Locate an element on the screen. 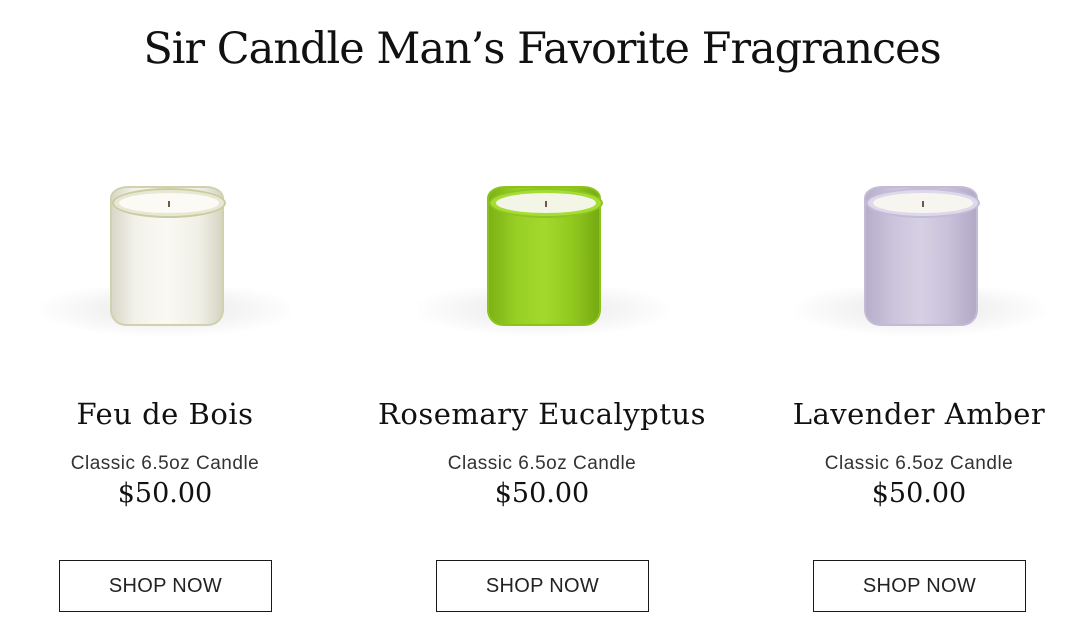 The image size is (1084, 629). product-name: Feu de Bois is located at coordinates (165, 414).